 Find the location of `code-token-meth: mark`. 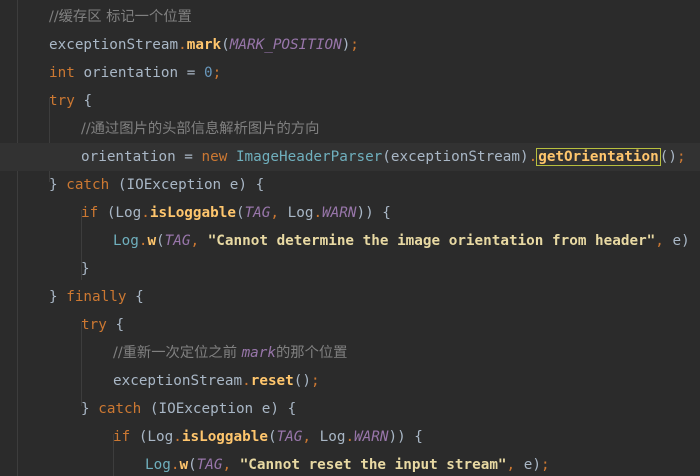

code-token-meth: mark is located at coordinates (204, 45).